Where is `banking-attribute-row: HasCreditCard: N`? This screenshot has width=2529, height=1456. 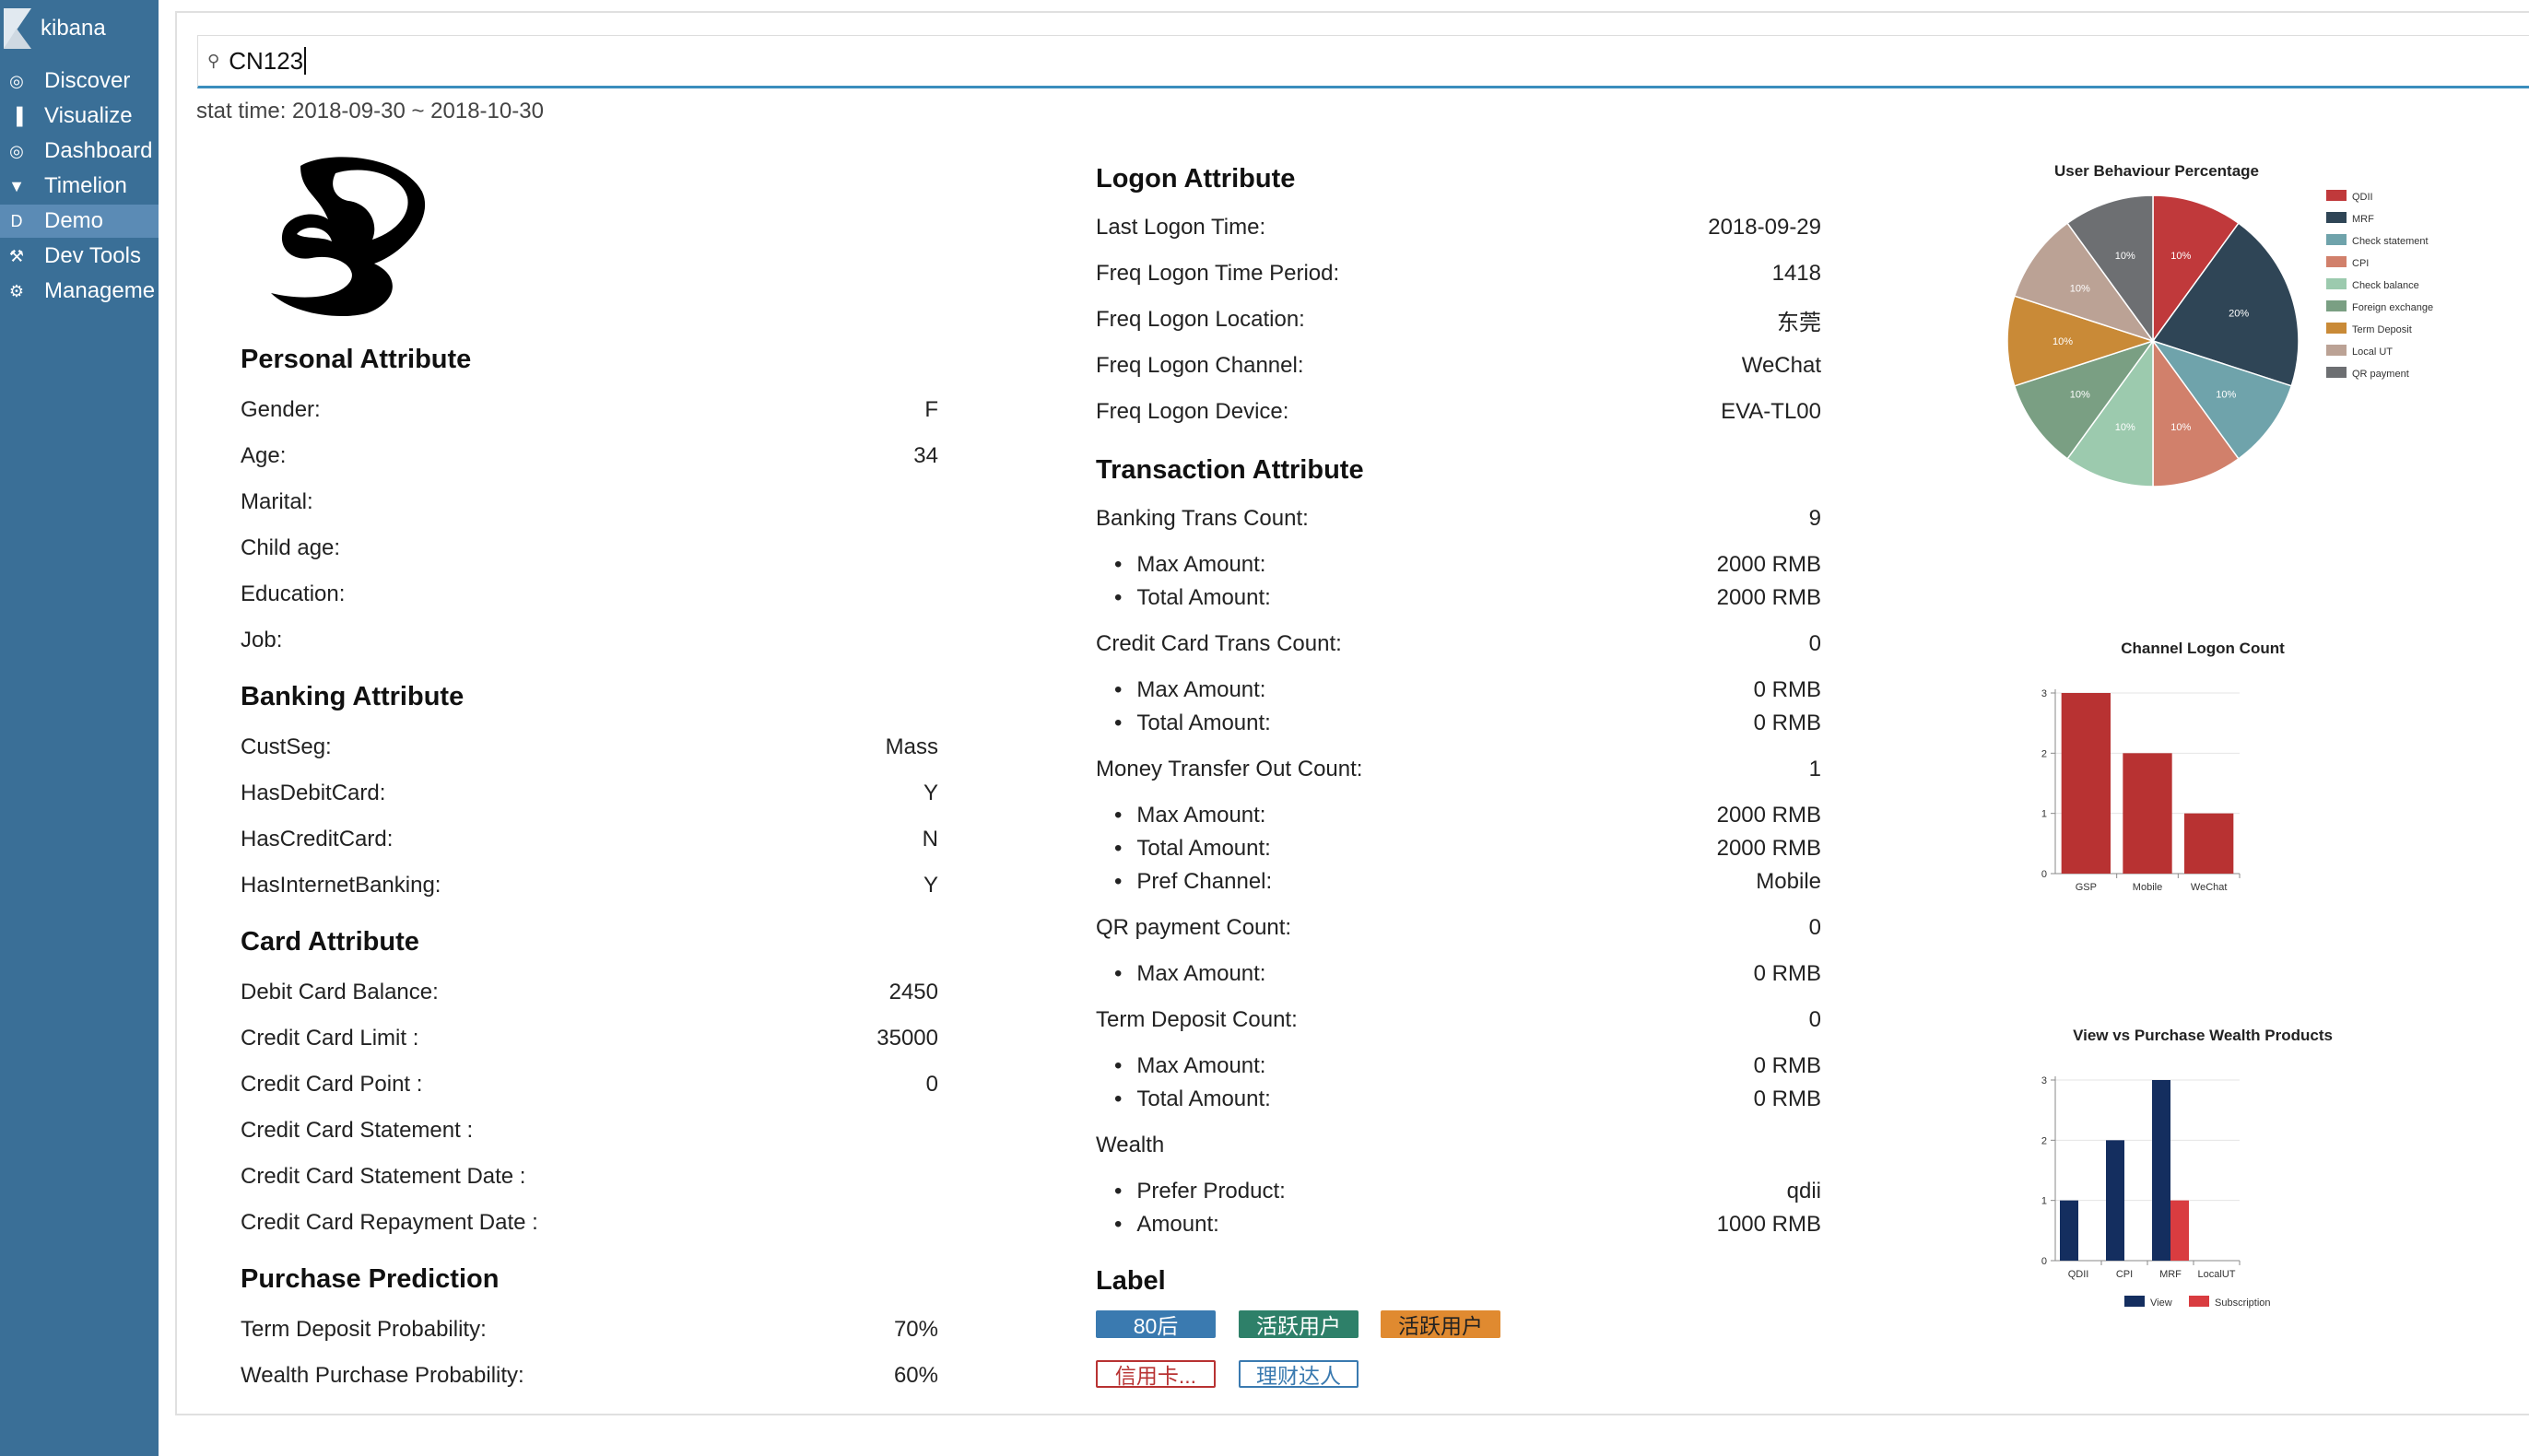
banking-attribute-row: HasCreditCard: N is located at coordinates (589, 839).